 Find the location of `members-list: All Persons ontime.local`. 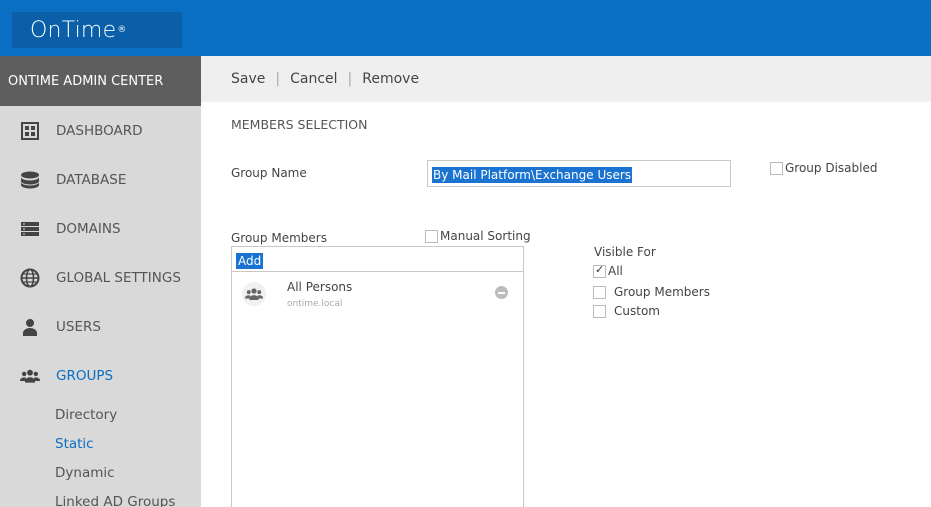

members-list: All Persons ontime.local is located at coordinates (377, 389).